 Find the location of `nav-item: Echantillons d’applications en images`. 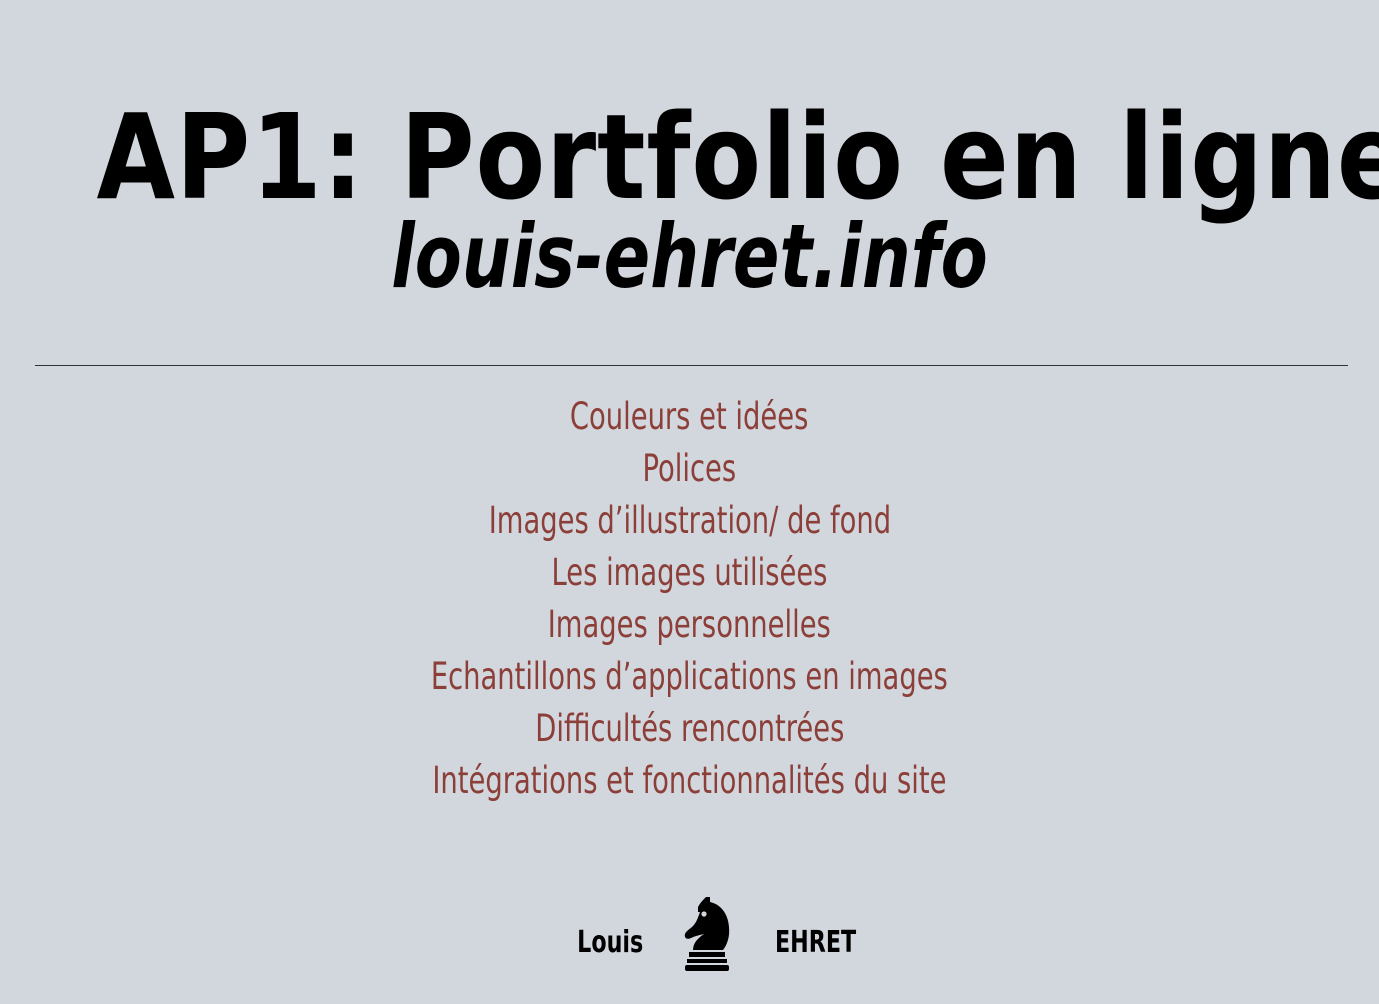

nav-item: Echantillons d’applications en images is located at coordinates (689, 678).